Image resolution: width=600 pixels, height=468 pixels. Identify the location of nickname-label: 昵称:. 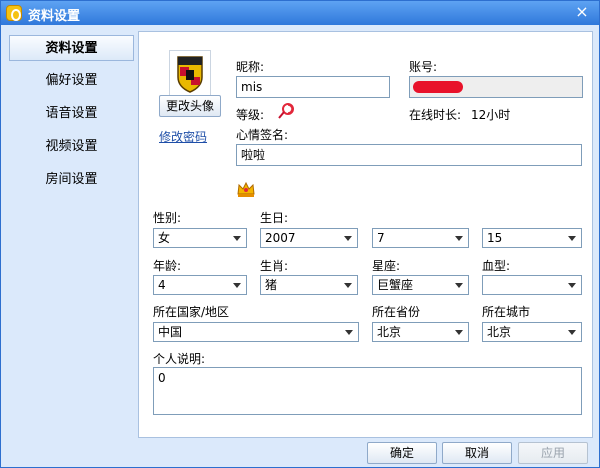
(250, 67).